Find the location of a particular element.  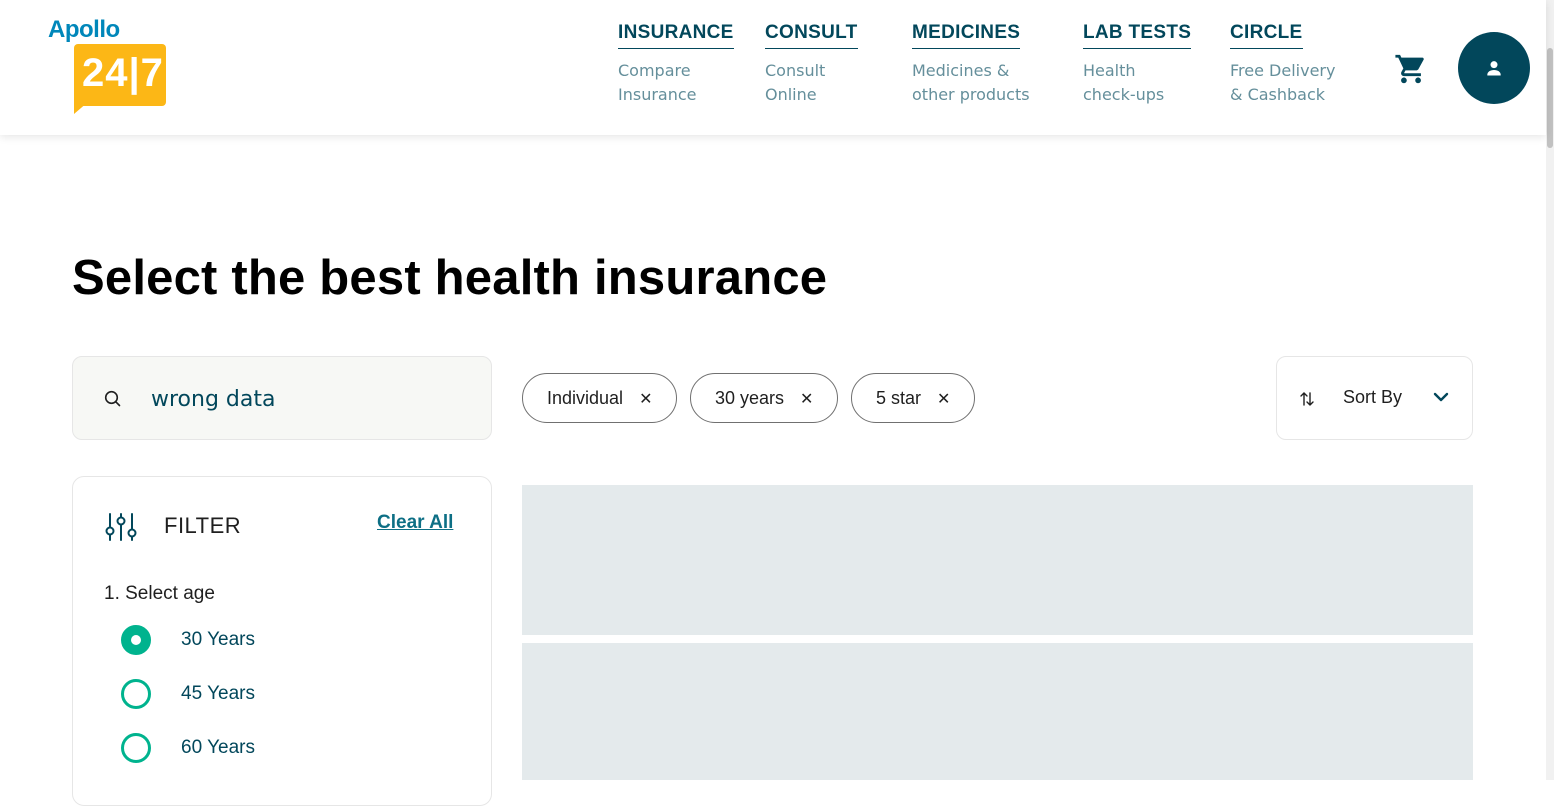

nav-insurance-subtitle: Compare Insurance is located at coordinates (657, 82).